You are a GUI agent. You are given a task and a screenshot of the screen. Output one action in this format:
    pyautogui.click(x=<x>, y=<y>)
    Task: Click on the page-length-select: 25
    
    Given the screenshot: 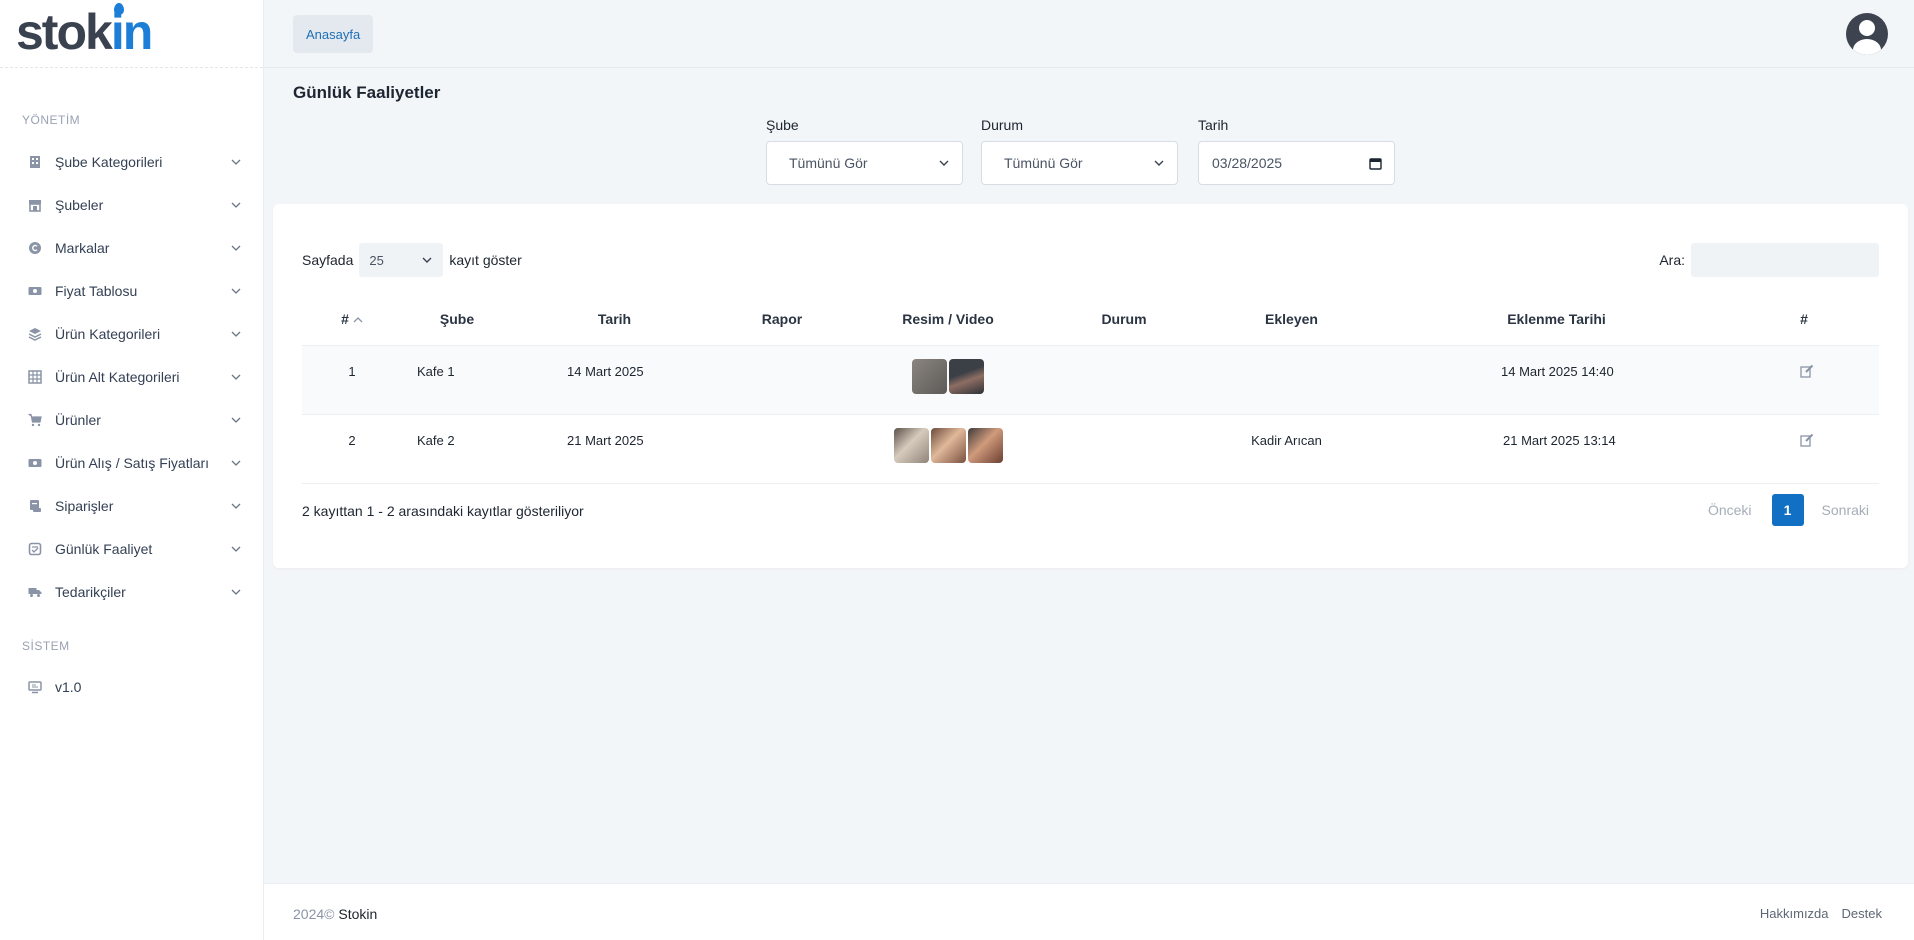 What is the action you would take?
    pyautogui.click(x=401, y=260)
    